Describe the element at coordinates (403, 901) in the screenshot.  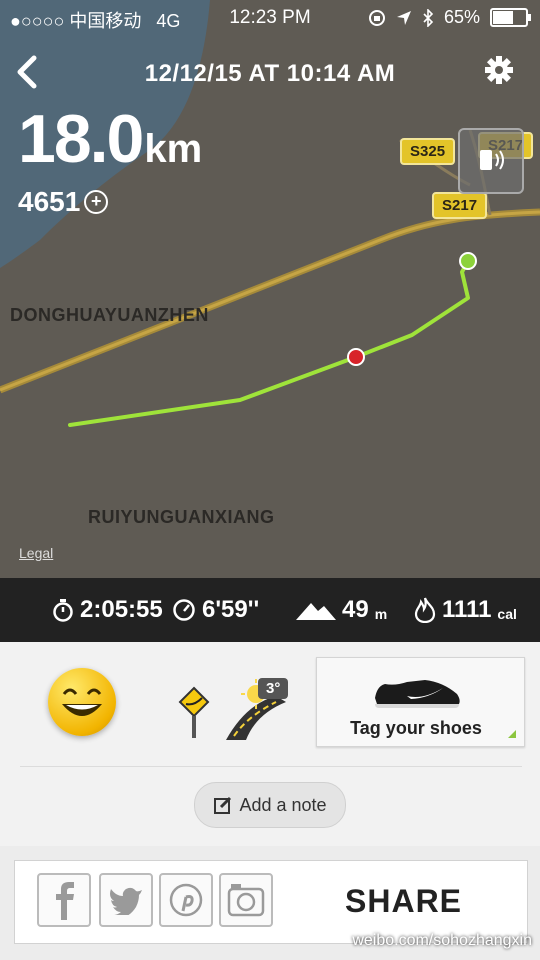
I see `share-button: SHARE` at that location.